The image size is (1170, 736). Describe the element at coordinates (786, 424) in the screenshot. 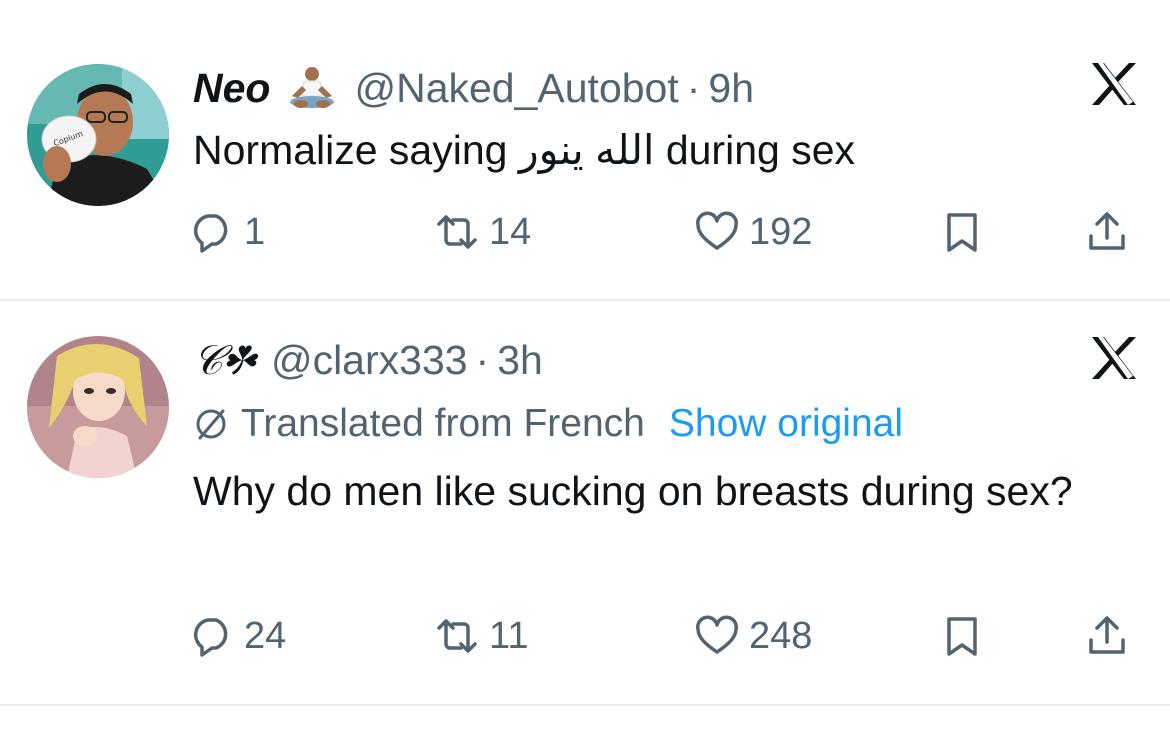

I see `show-original-link: Show original` at that location.